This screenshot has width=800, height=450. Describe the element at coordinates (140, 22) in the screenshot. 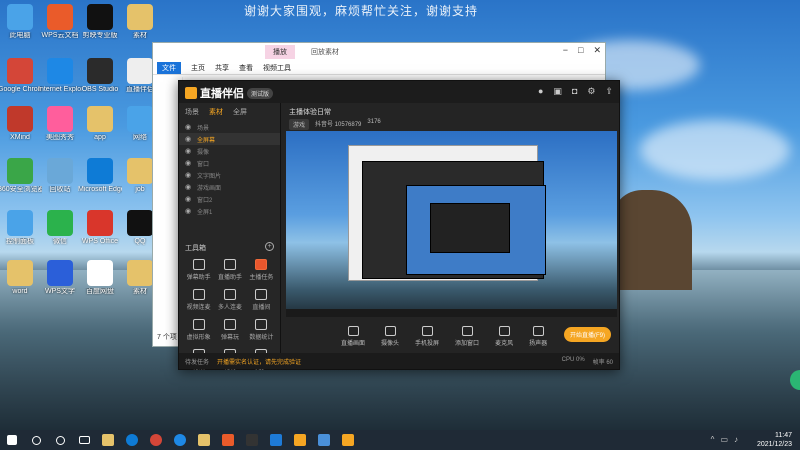

I see `desktop-icon: 素材` at that location.